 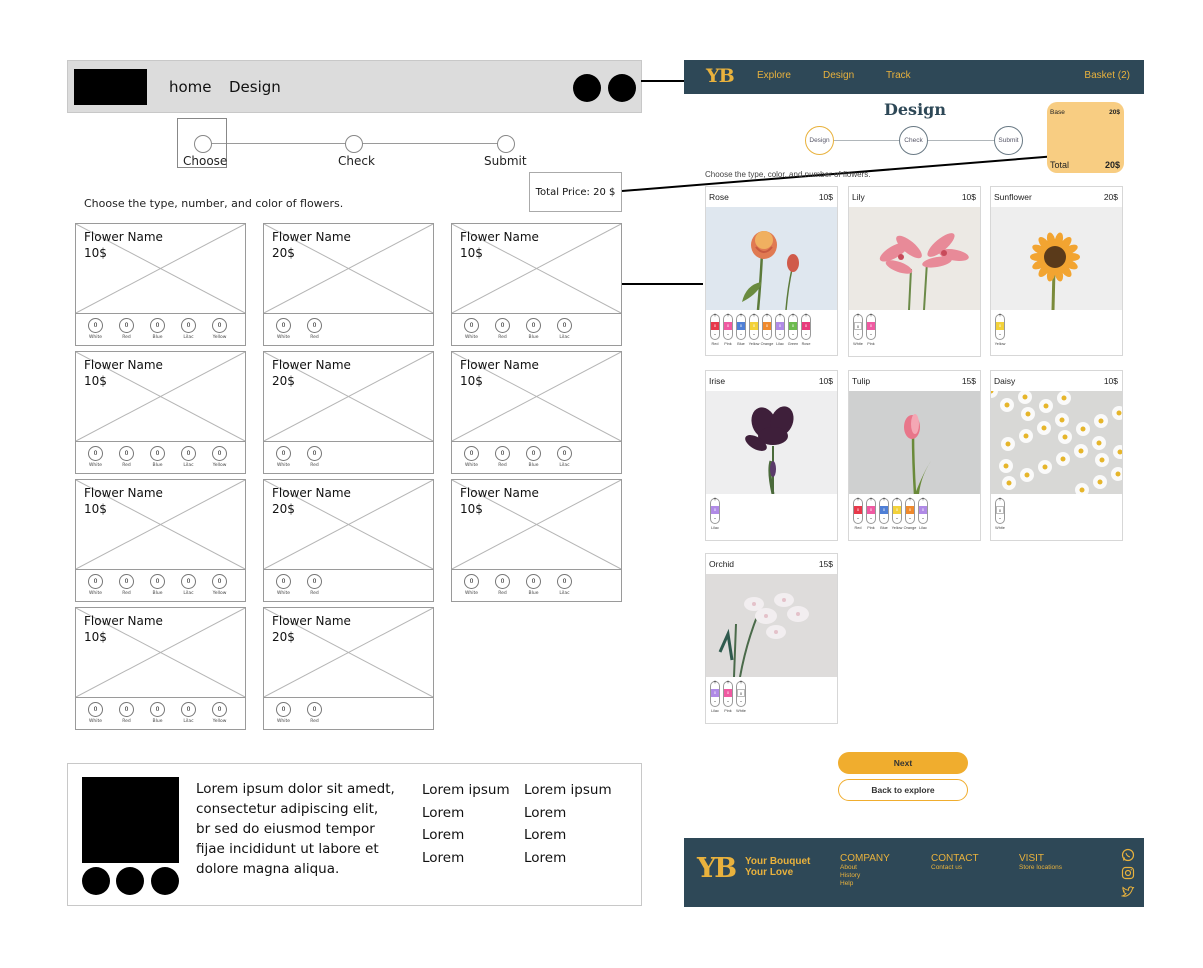 What do you see at coordinates (1107, 75) in the screenshot?
I see `hifi-nav-basket: Basket (2)` at bounding box center [1107, 75].